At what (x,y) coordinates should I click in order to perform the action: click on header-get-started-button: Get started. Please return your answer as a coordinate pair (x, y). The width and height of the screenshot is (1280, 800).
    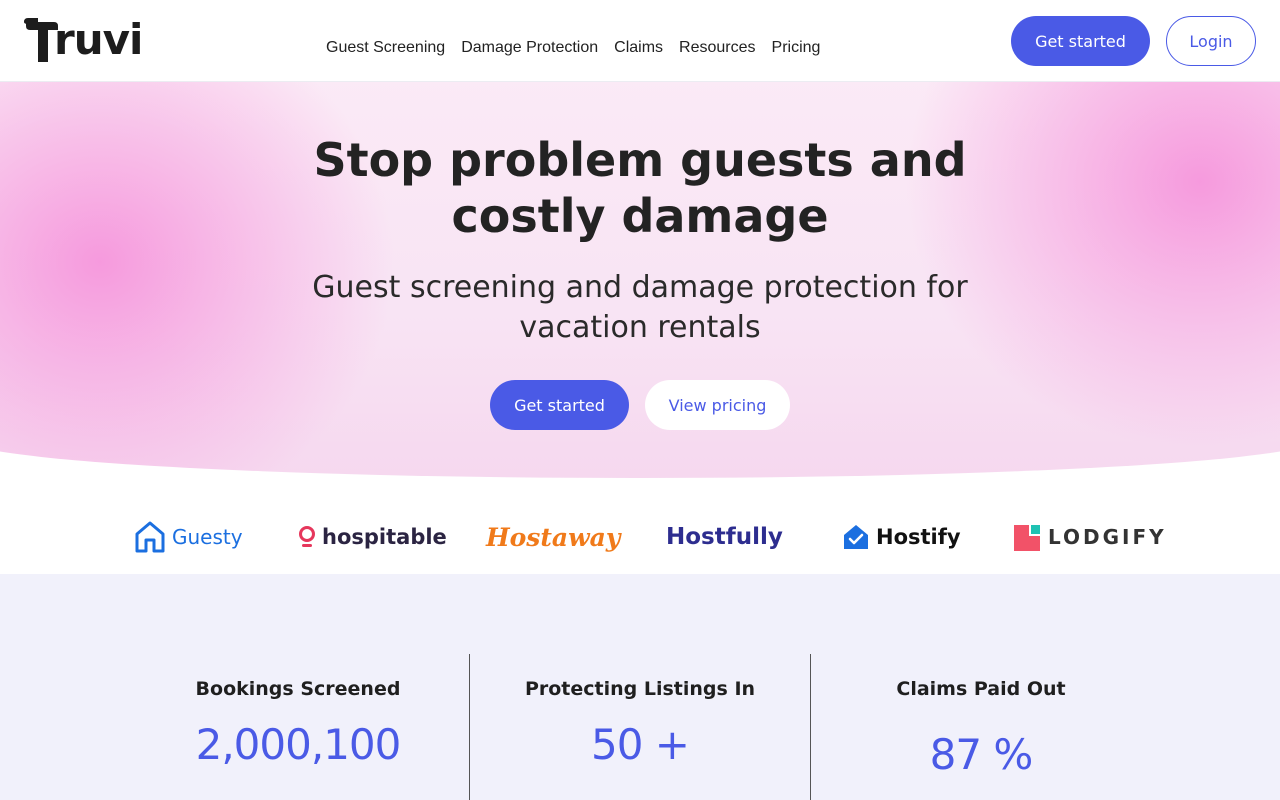
    Looking at the image, I should click on (1080, 41).